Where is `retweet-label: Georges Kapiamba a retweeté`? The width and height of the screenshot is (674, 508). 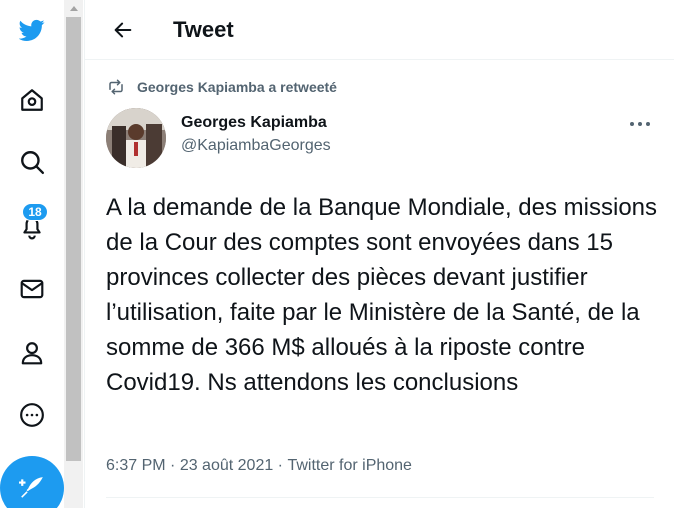
retweet-label: Georges Kapiamba a retweeté is located at coordinates (237, 87).